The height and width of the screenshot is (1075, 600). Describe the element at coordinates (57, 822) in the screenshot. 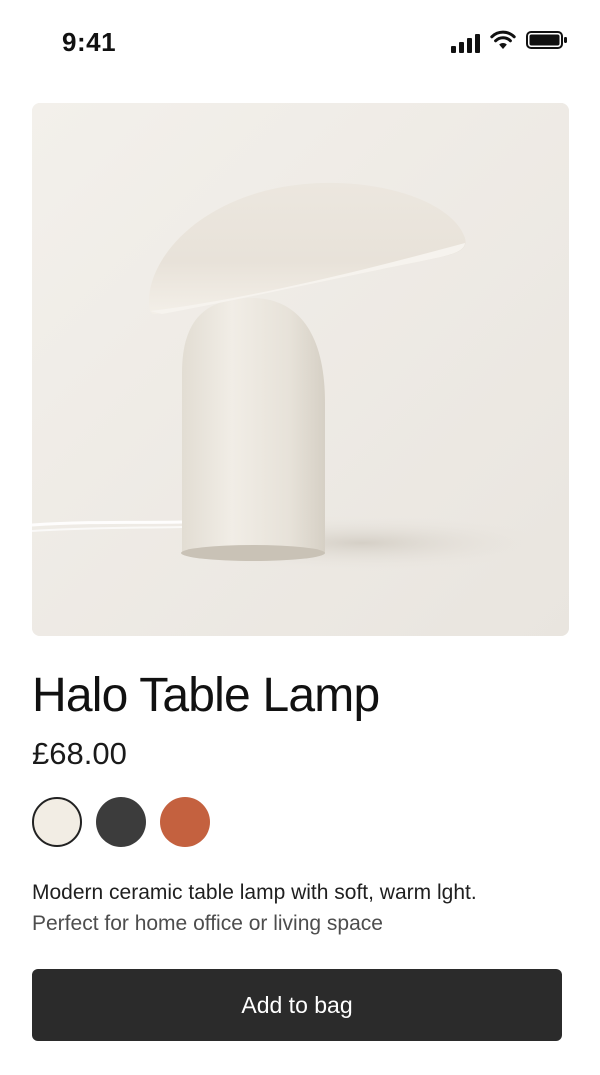

I see `swatch-cream` at that location.